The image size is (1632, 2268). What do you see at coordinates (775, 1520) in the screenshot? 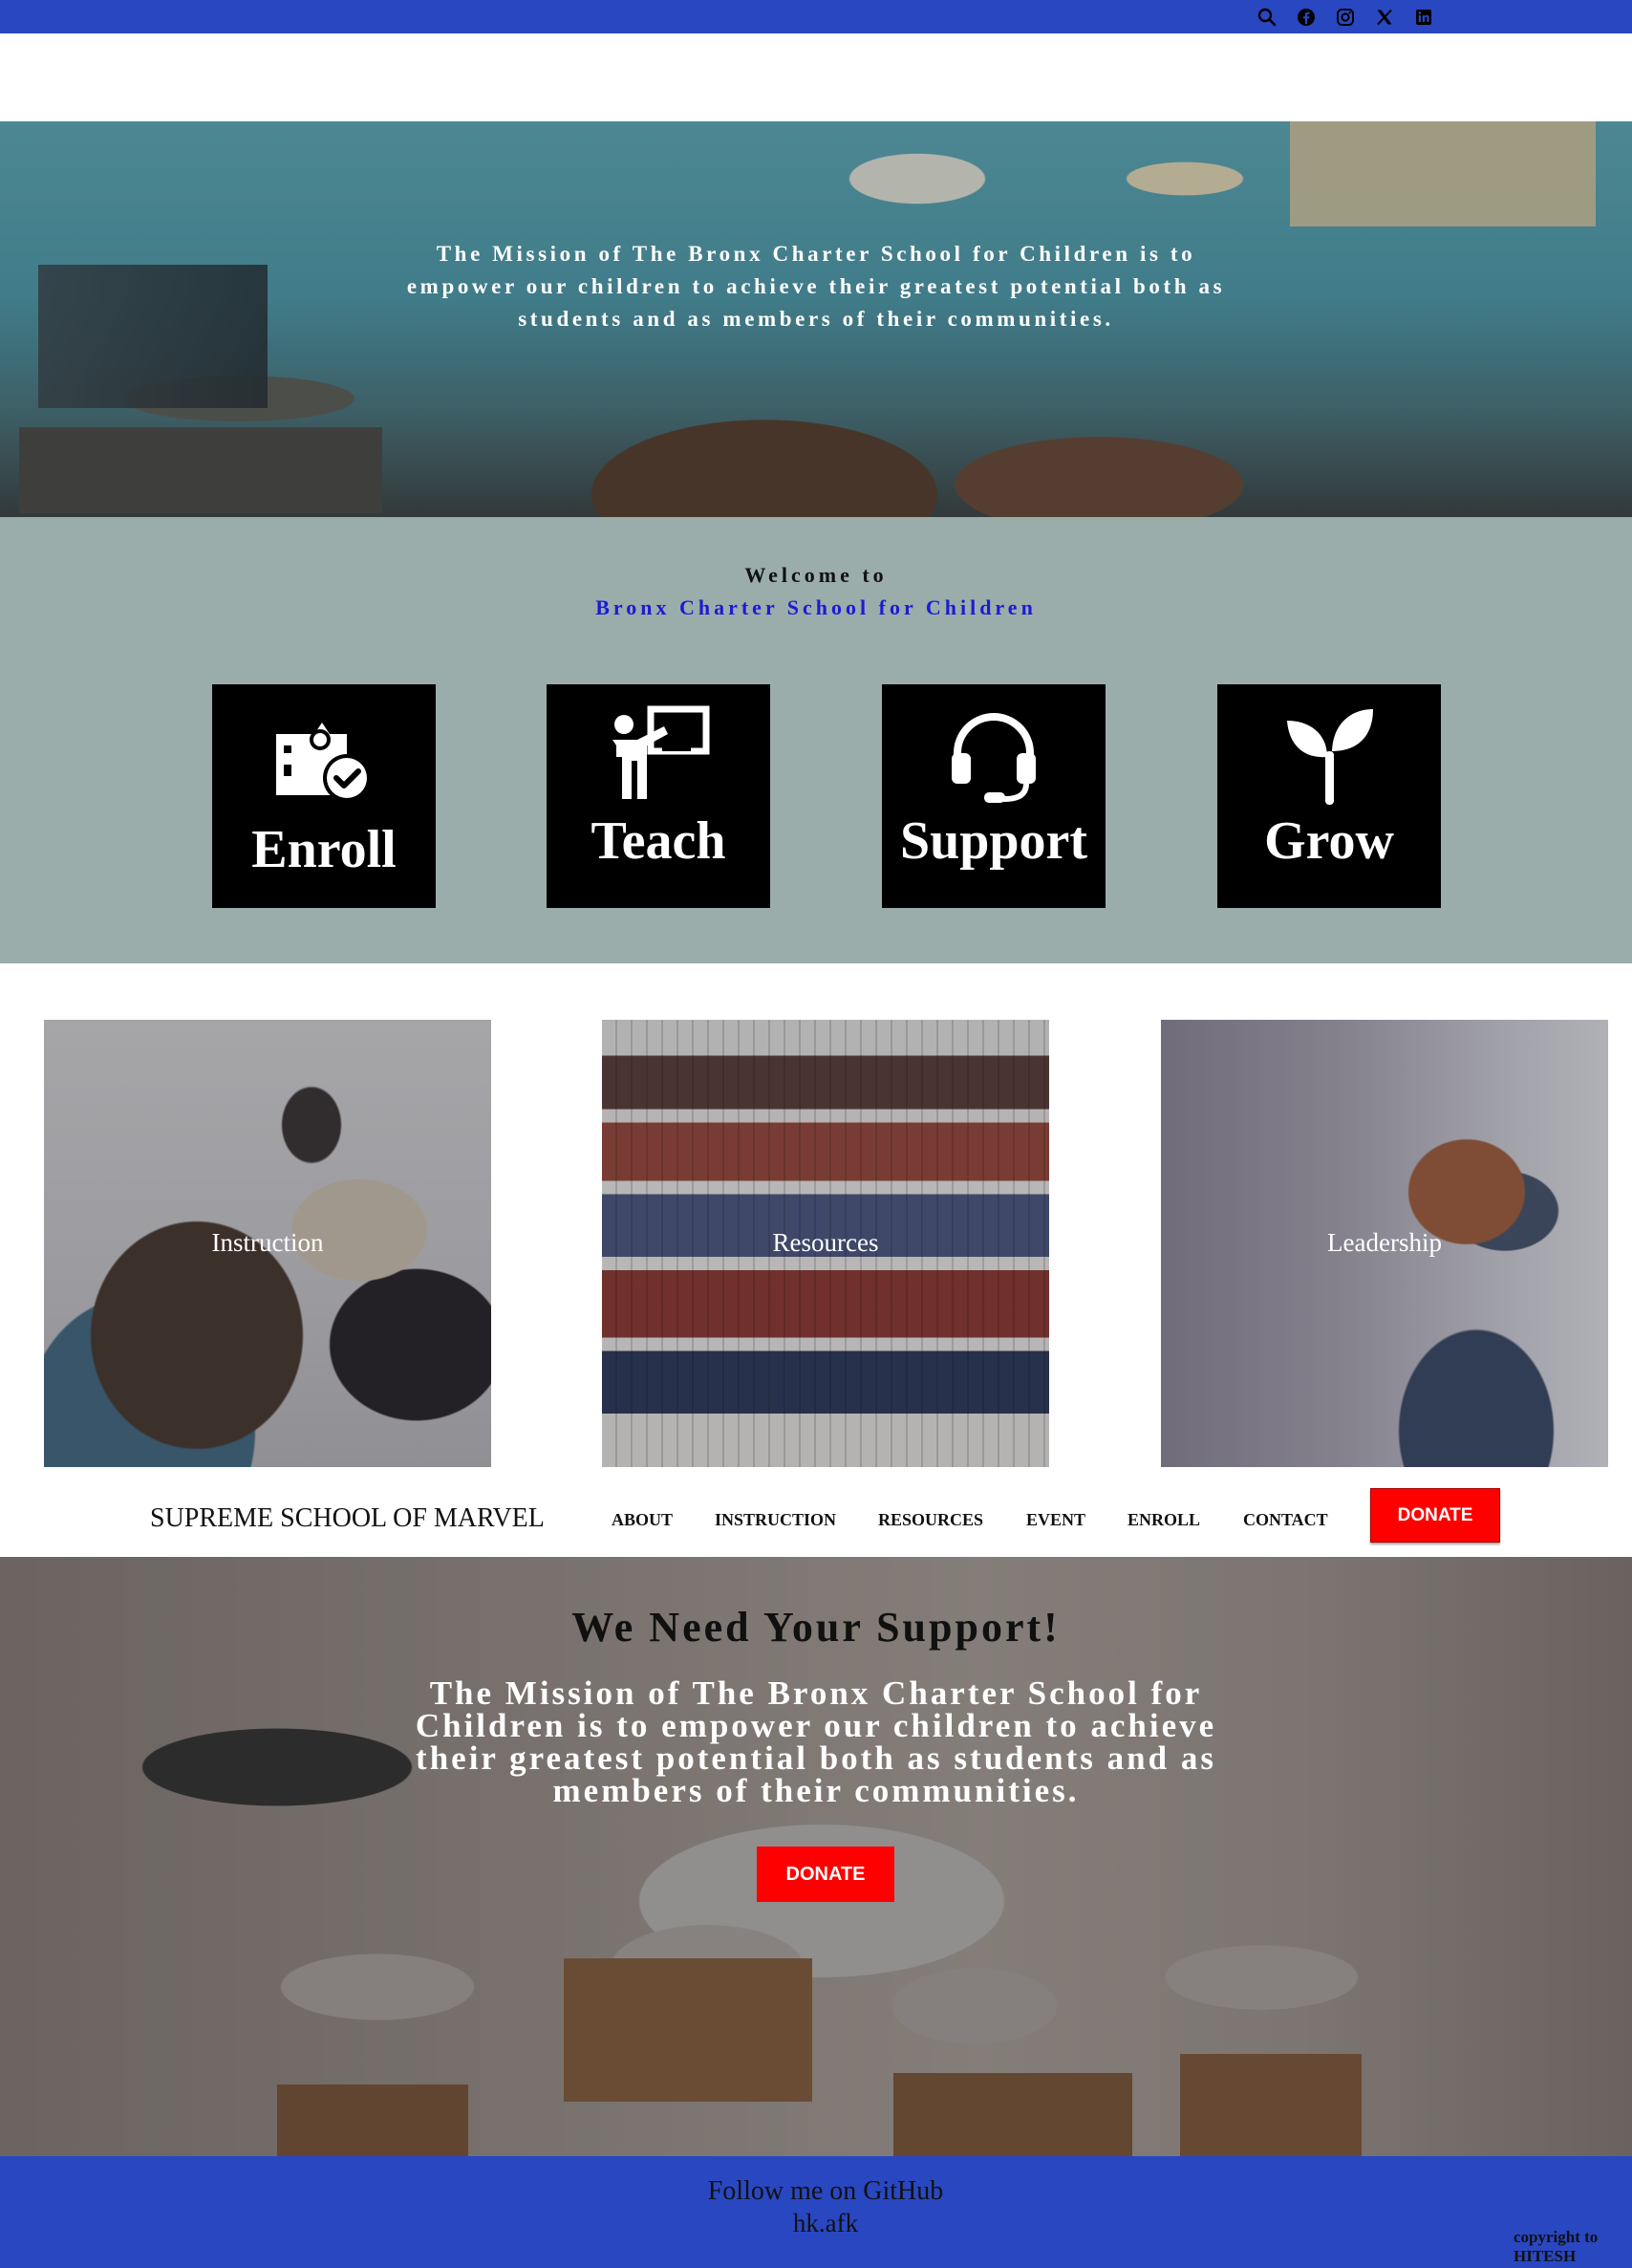
I see `nav-item-instruction: INSTRUCTION` at bounding box center [775, 1520].